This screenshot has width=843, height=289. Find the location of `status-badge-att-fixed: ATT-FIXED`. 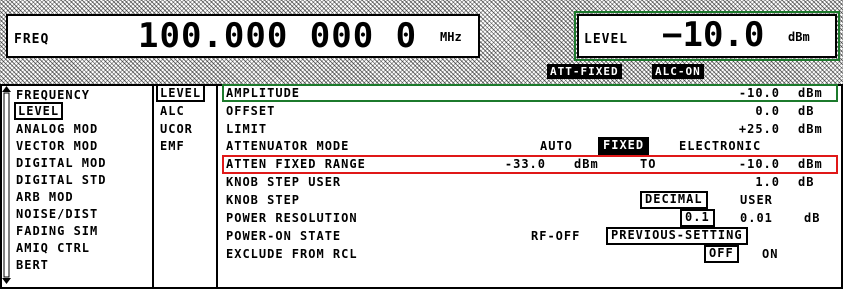

status-badge-att-fixed: ATT-FIXED is located at coordinates (584, 71).